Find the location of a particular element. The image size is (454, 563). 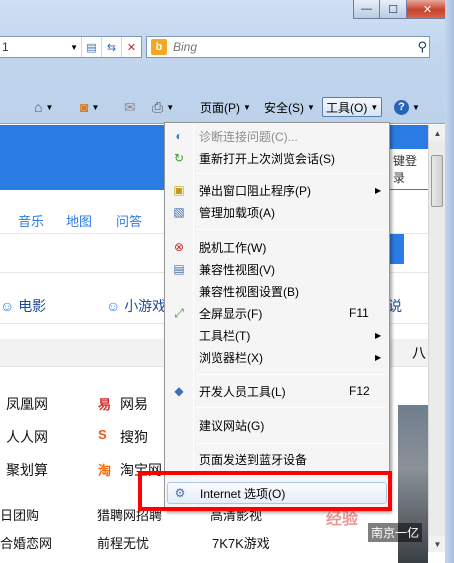

tab-movie: ☺ 电影 is located at coordinates (23, 306).